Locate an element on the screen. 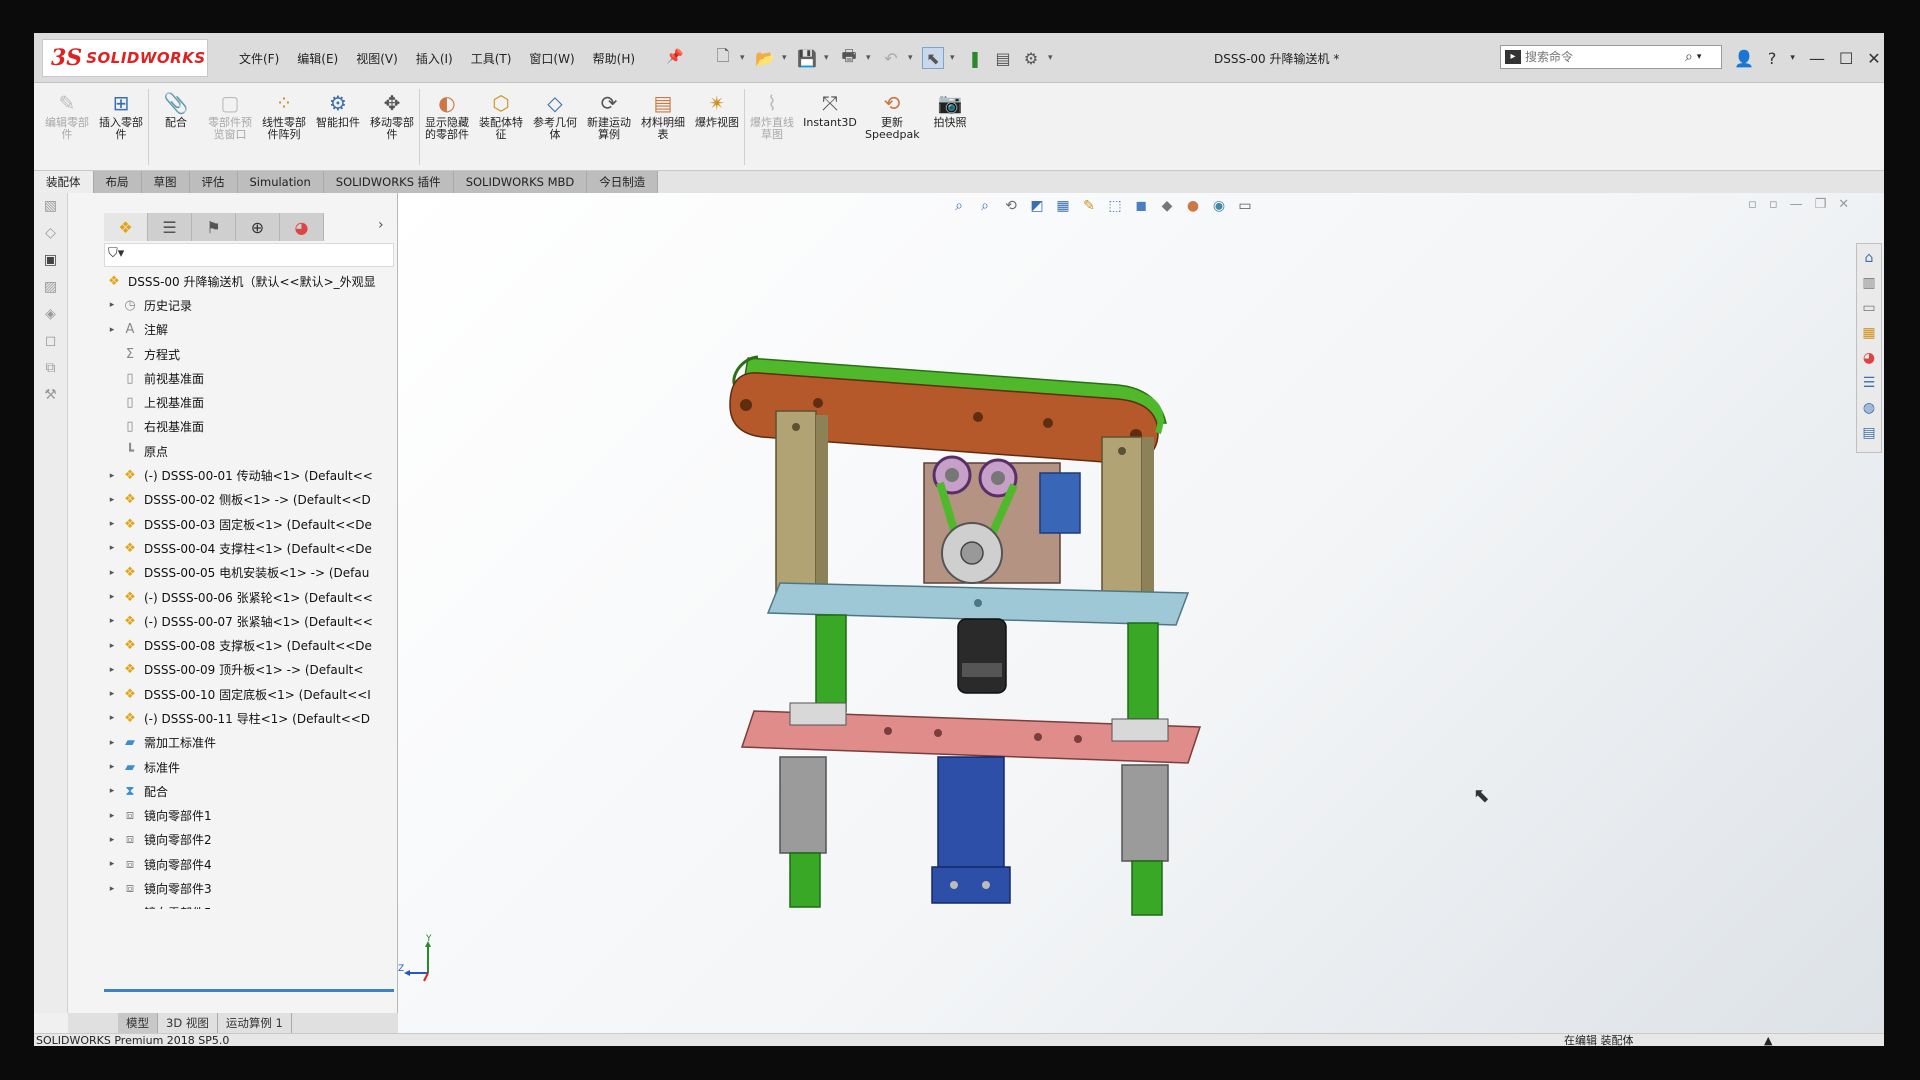 The image size is (1920, 1080). bushing-right is located at coordinates (1140, 730).